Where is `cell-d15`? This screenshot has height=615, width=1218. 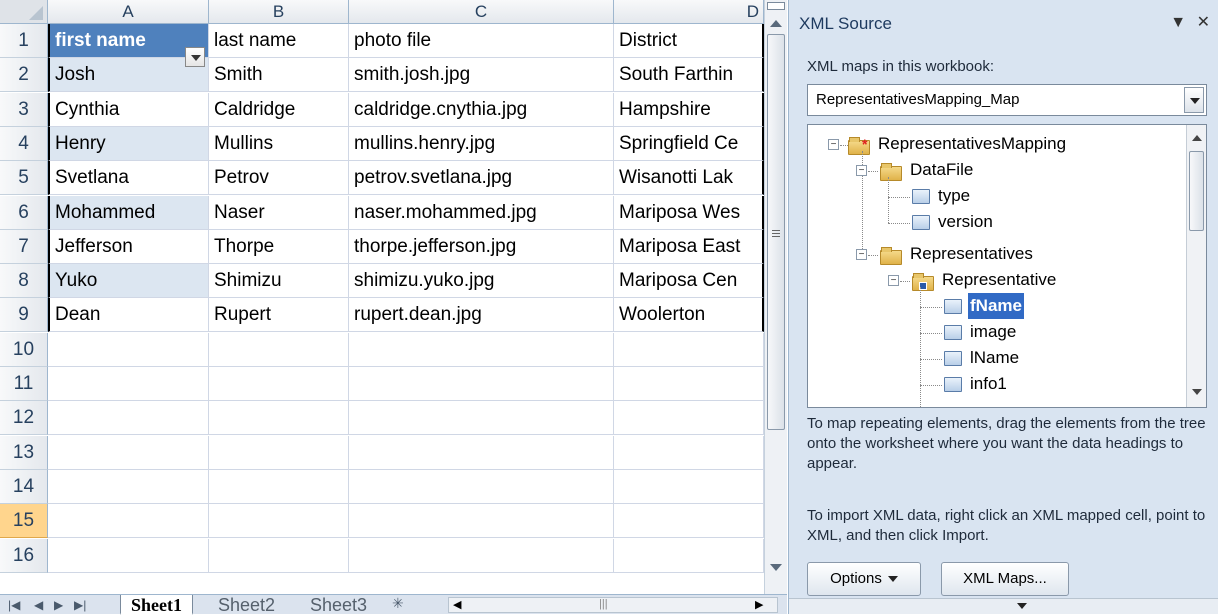
cell-d15 is located at coordinates (689, 521).